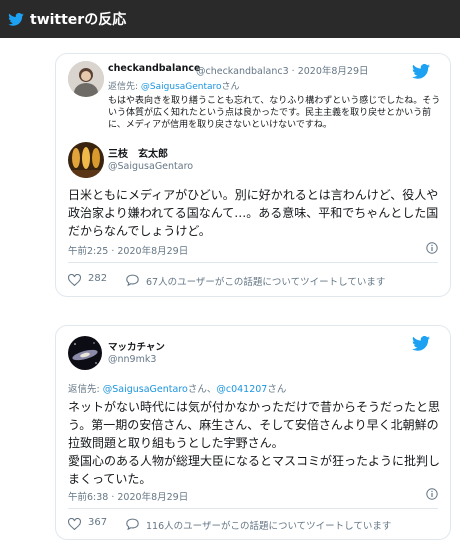 The width and height of the screenshot is (460, 541). I want to click on like-count: 282, so click(97, 278).